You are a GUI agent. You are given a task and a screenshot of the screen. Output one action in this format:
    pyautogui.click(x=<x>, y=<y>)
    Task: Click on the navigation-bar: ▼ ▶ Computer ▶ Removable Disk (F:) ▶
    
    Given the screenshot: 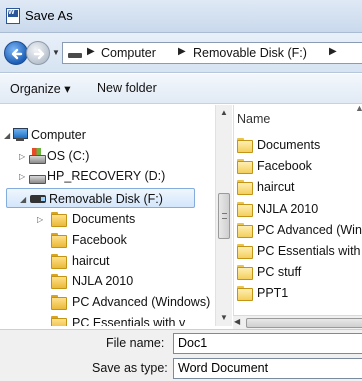 What is the action you would take?
    pyautogui.click(x=181, y=53)
    